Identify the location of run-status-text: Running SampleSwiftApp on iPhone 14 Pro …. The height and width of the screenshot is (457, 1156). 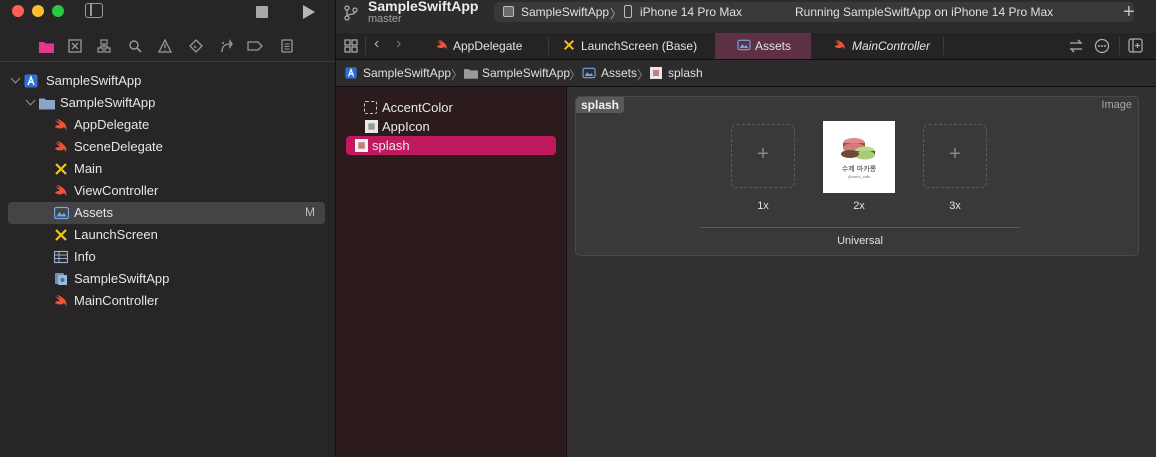
(924, 12).